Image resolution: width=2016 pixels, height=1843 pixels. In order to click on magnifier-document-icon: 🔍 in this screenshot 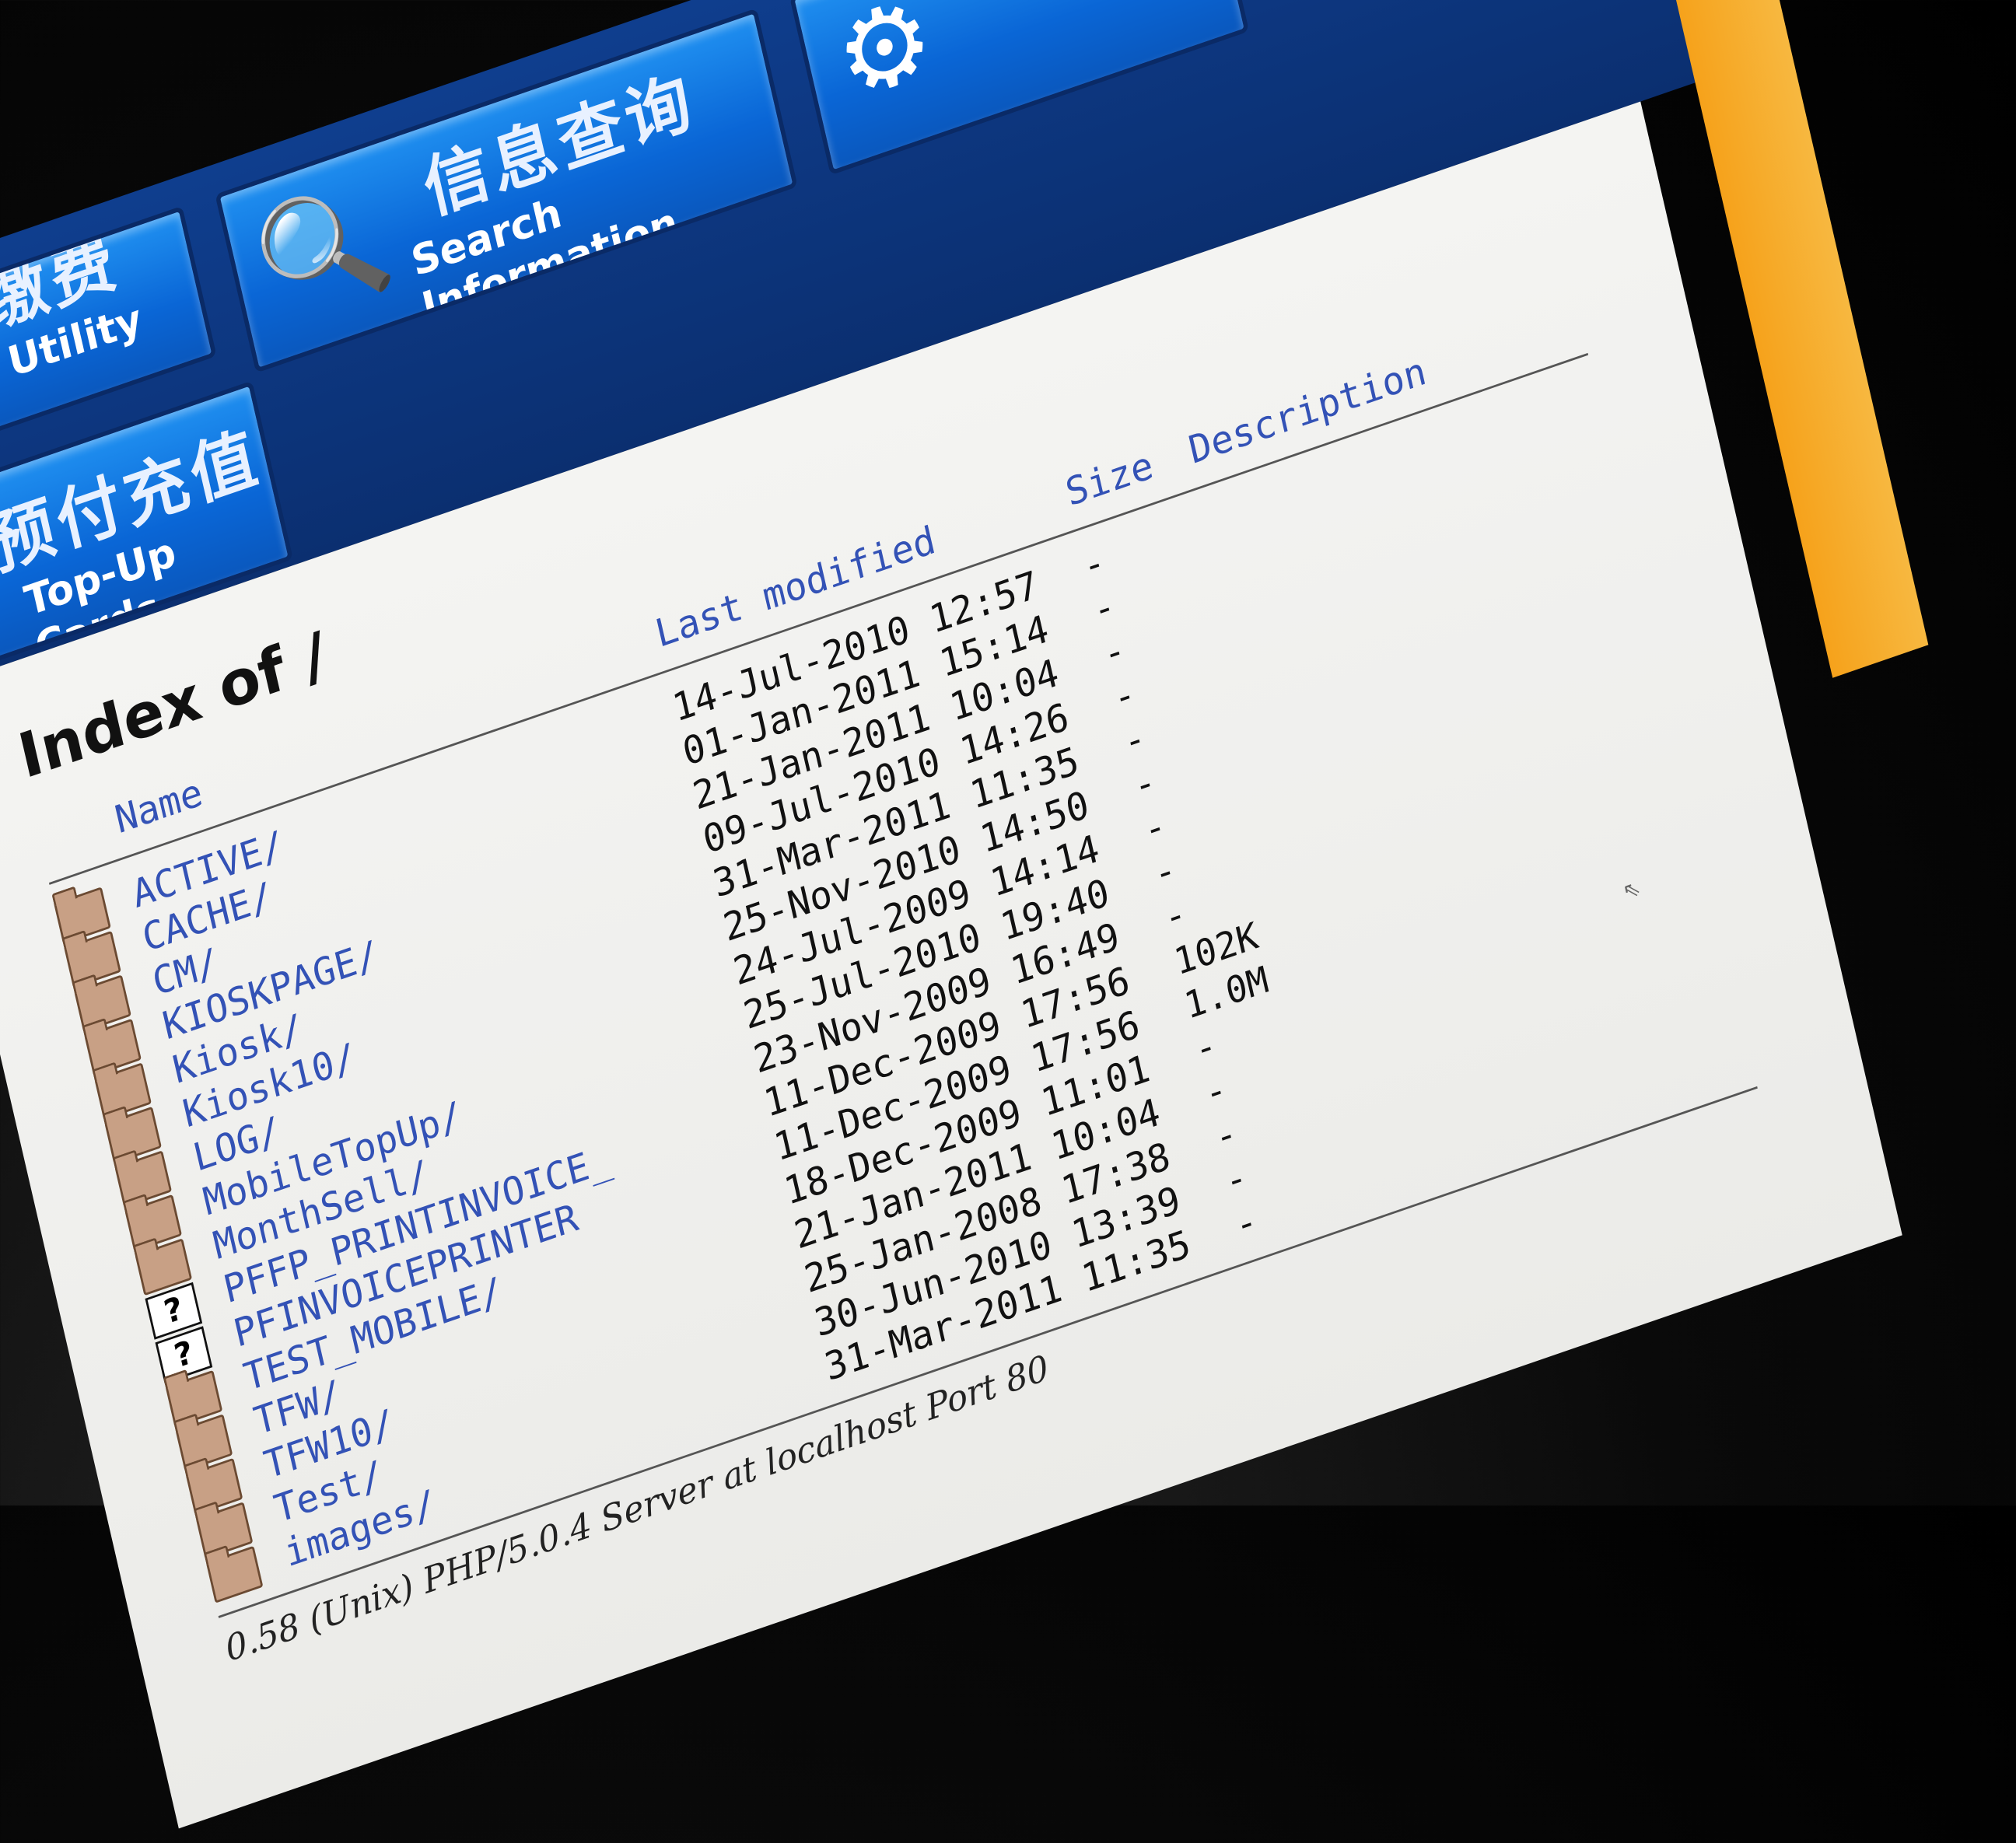, I will do `click(323, 250)`.